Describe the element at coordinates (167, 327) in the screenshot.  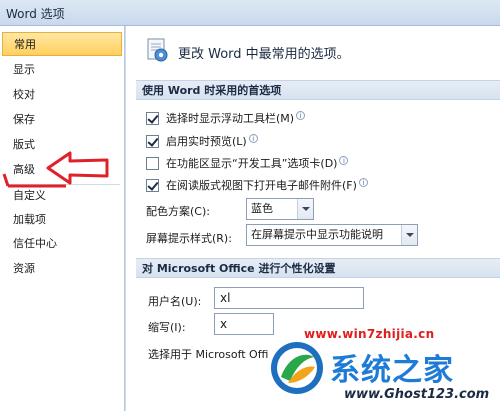
I see `initials-label: 缩写(I):` at that location.